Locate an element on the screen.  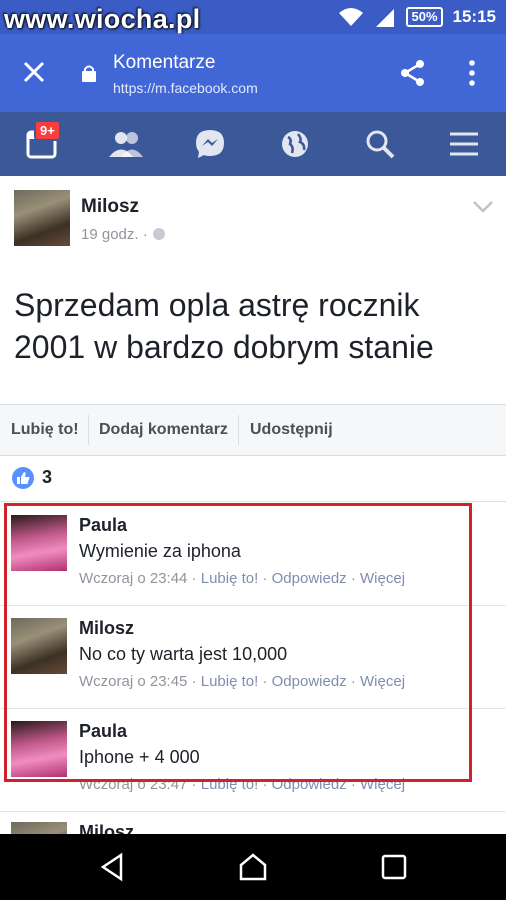
status-icons: 50% 15:15 is located at coordinates (417, 17).